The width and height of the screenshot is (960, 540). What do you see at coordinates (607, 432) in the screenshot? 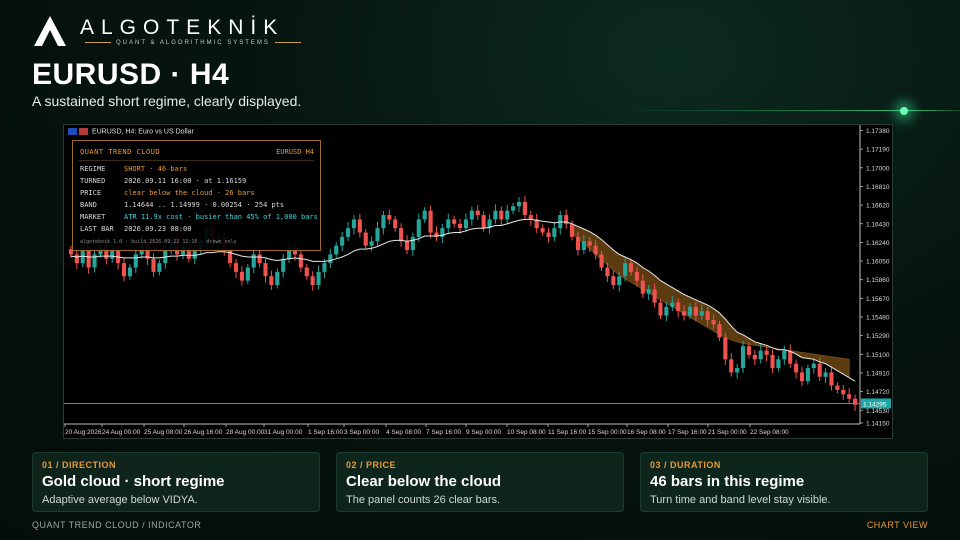
I see `x-tick-label: 15 Sep 00:00` at bounding box center [607, 432].